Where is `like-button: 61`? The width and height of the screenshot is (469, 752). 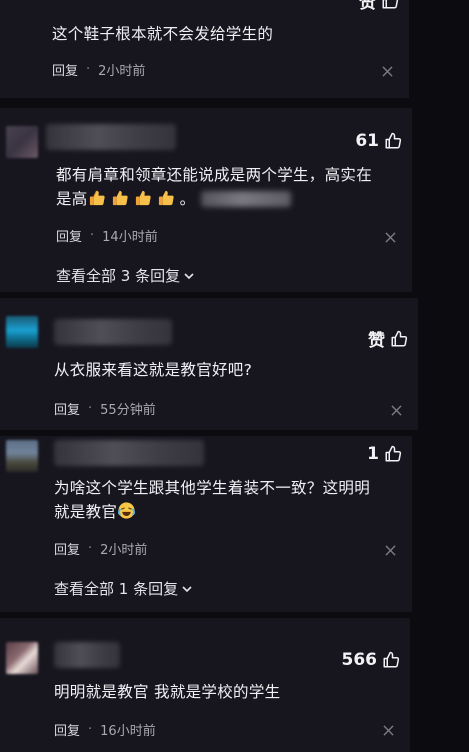 like-button: 61 is located at coordinates (378, 141).